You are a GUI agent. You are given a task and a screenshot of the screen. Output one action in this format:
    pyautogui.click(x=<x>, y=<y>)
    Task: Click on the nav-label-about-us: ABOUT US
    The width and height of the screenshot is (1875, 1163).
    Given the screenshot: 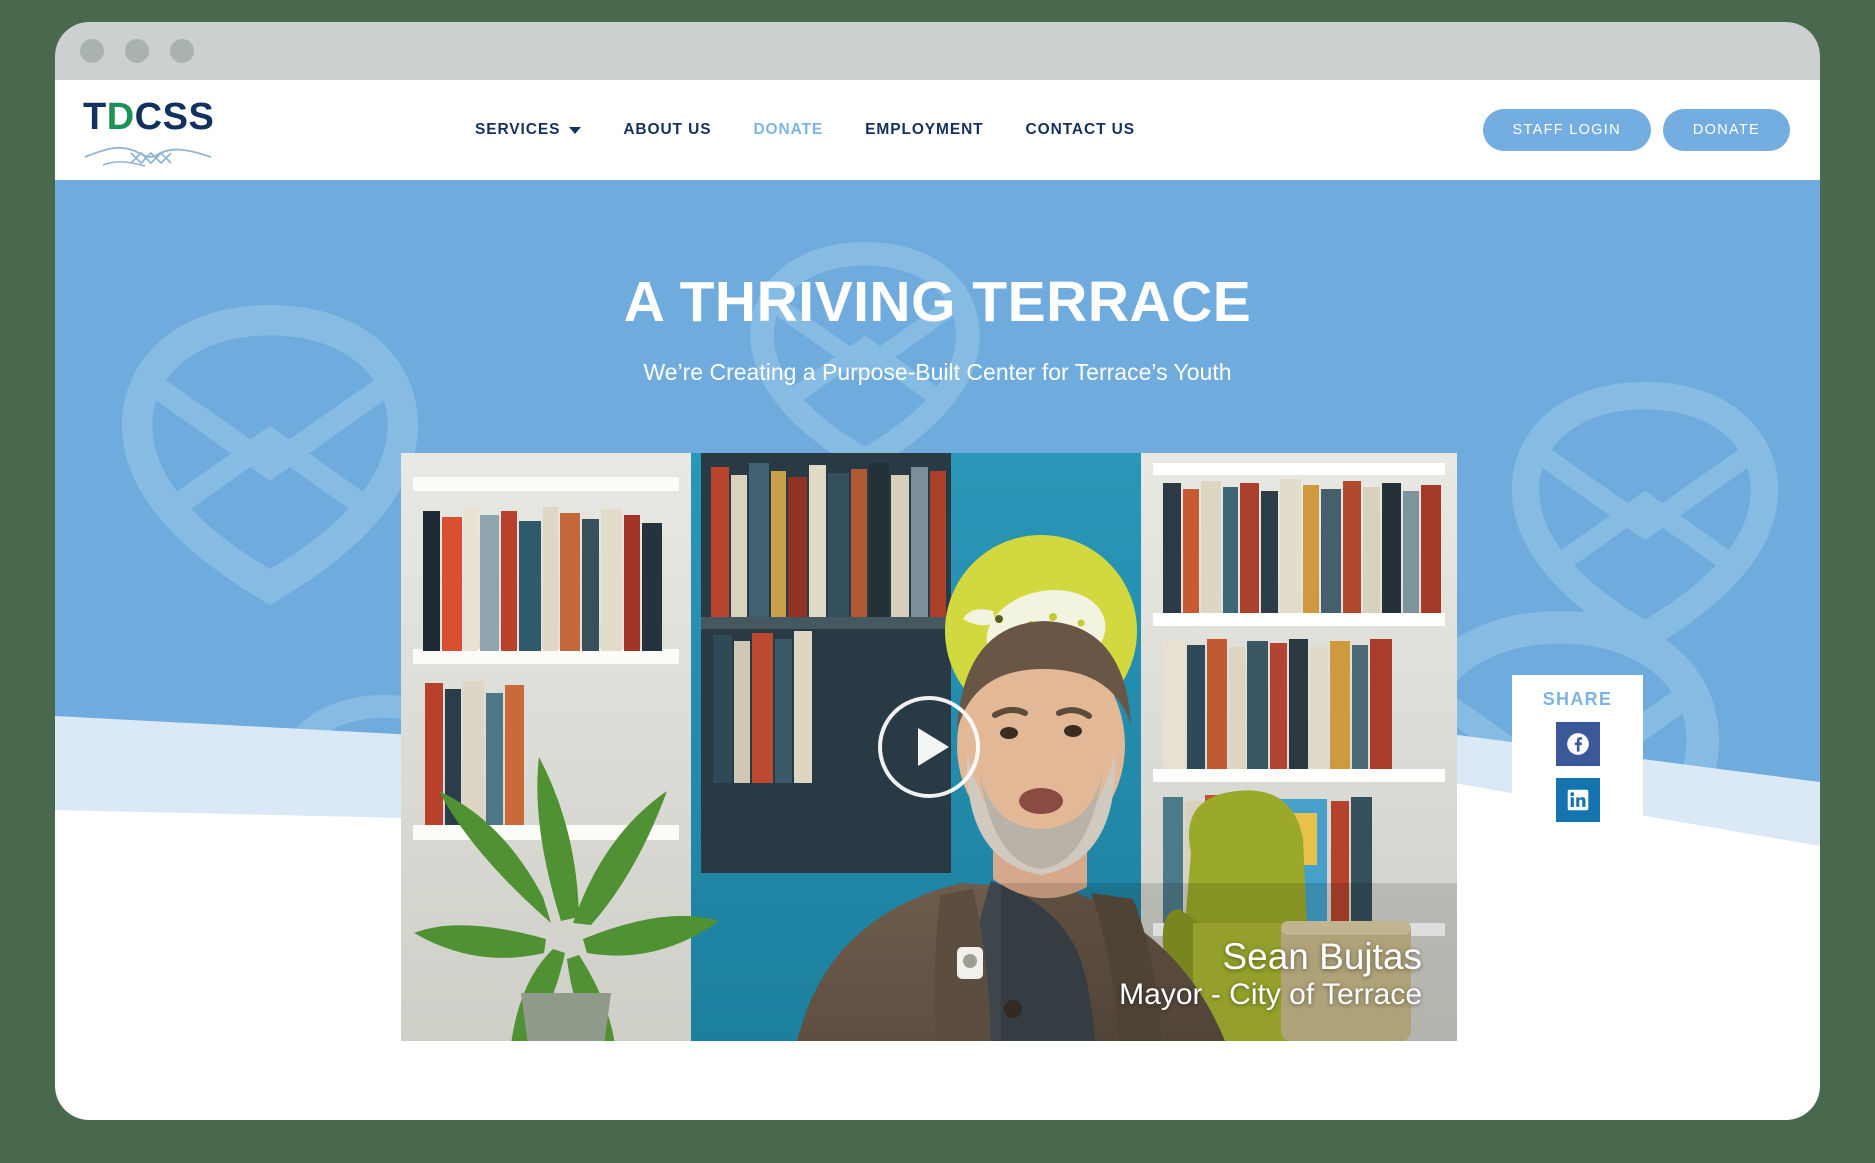 What is the action you would take?
    pyautogui.click(x=667, y=129)
    